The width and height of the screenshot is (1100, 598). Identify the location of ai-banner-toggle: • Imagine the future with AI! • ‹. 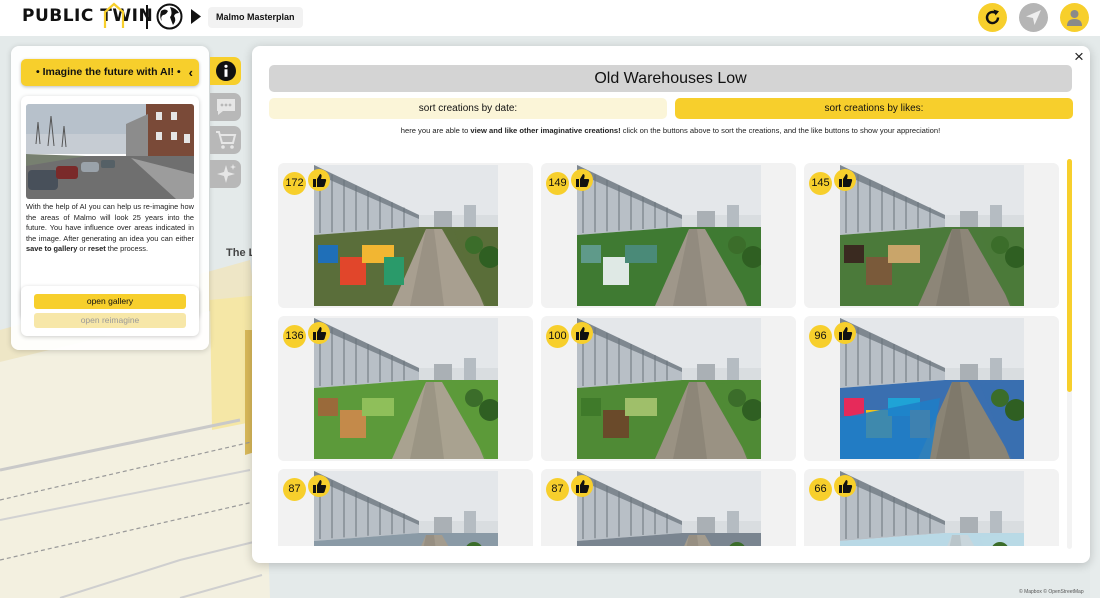
(110, 72).